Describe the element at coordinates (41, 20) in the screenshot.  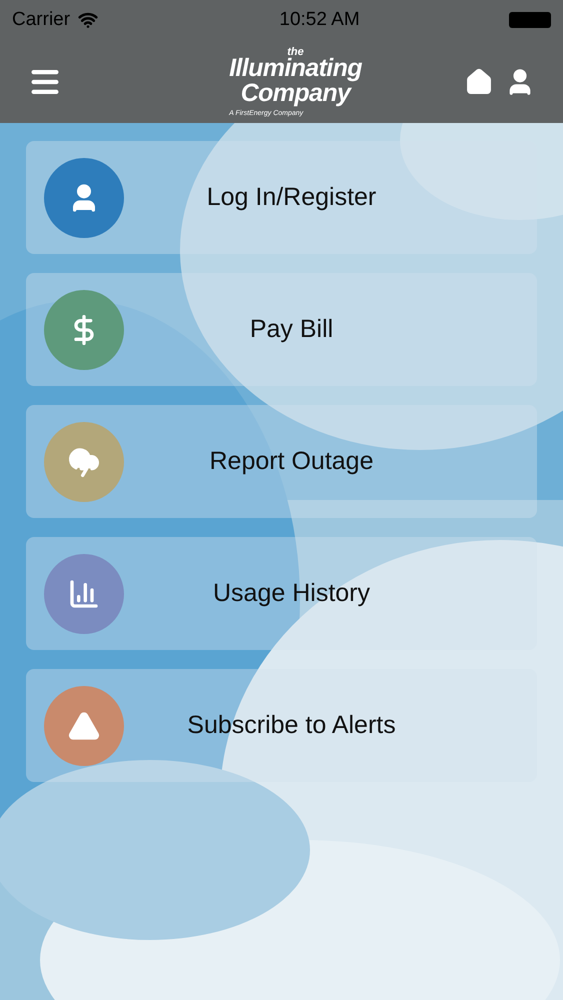
I see `carrier-label: Carrier` at that location.